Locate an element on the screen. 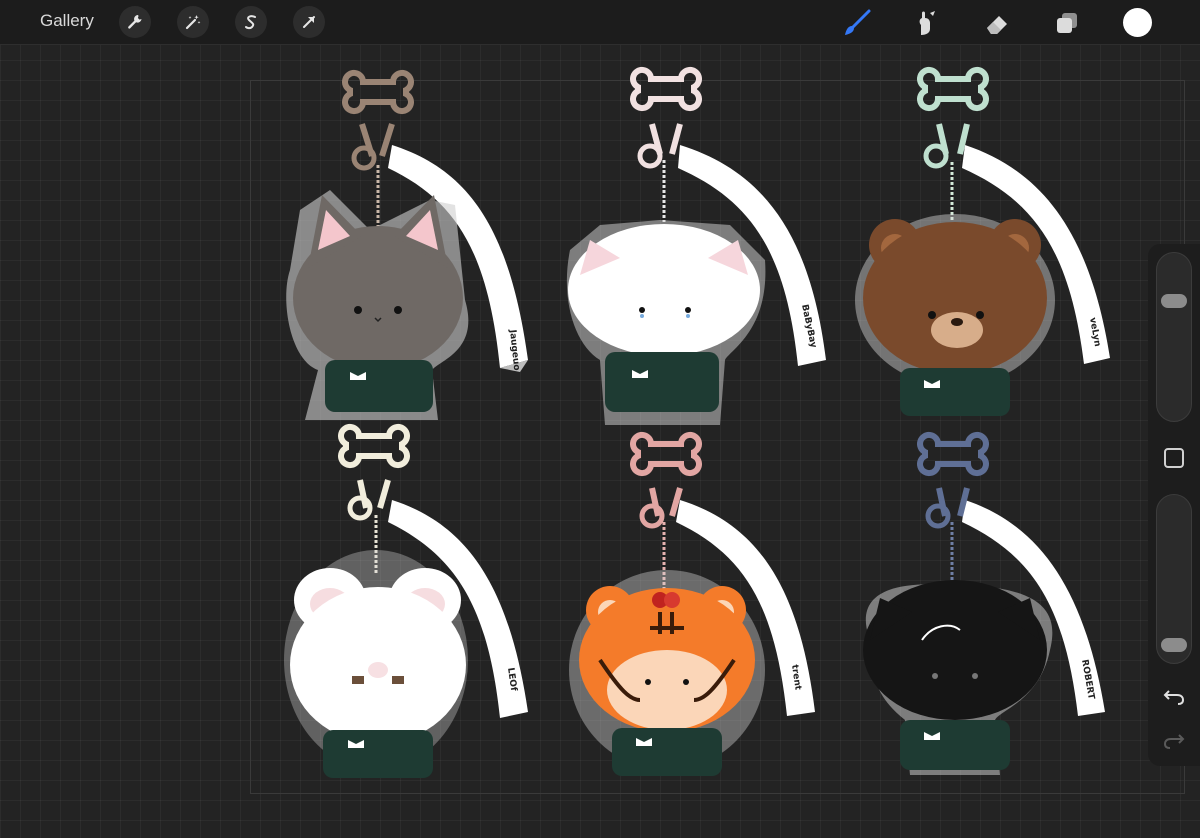 The width and height of the screenshot is (1200, 838). keychain-white-cat: BaByBay is located at coordinates (696, 247).